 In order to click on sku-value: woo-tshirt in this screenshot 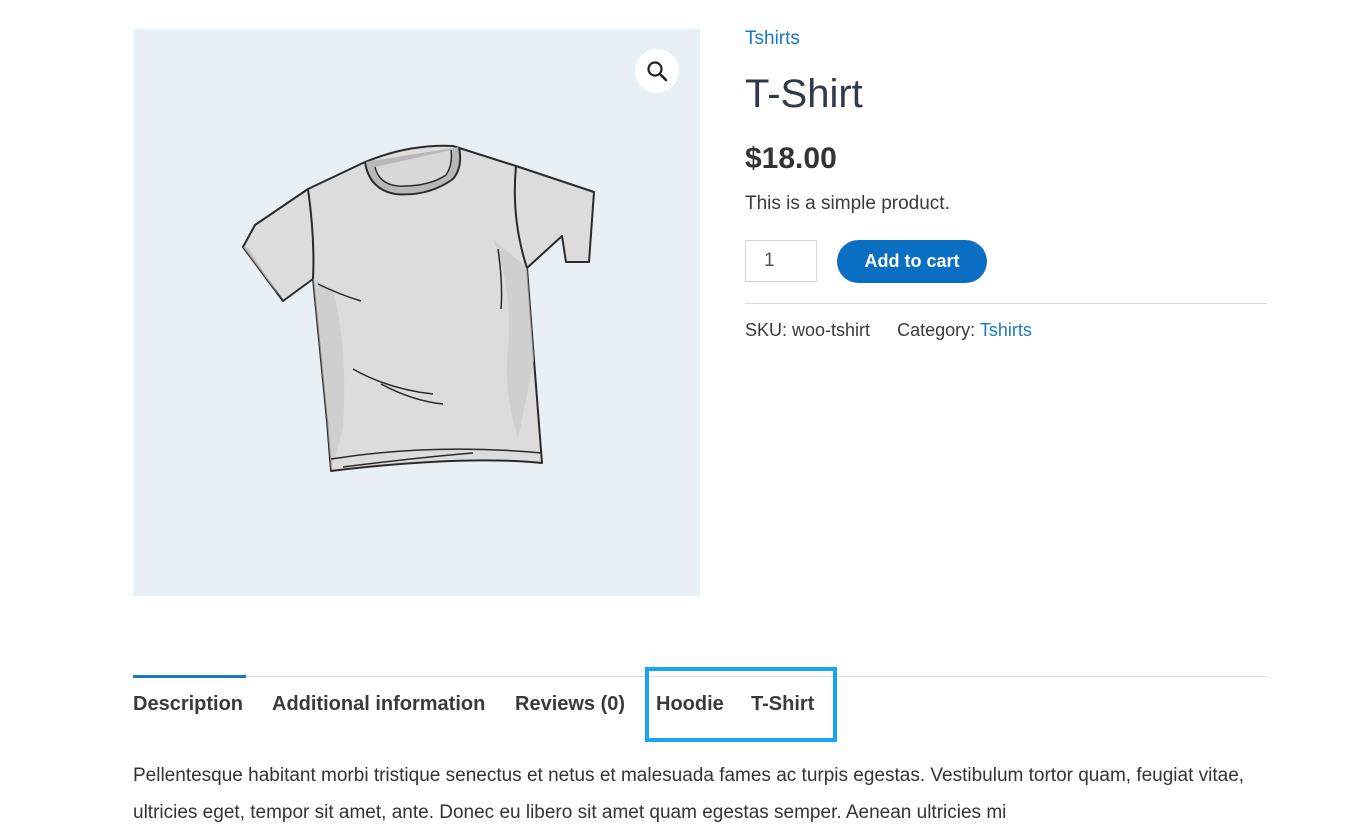, I will do `click(831, 330)`.